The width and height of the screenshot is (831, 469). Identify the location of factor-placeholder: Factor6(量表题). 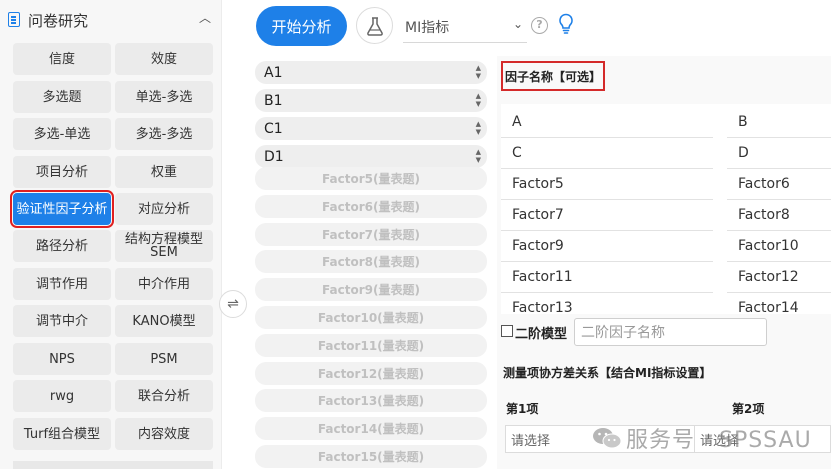
(371, 206).